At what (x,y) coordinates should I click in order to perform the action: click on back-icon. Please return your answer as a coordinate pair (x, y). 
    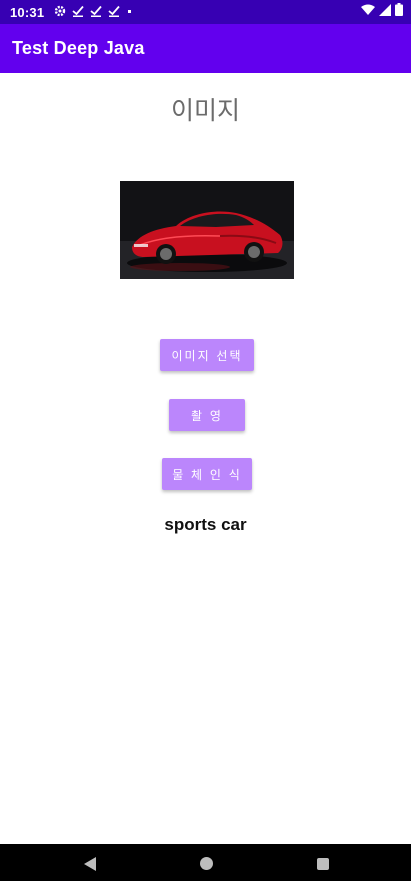
    Looking at the image, I should click on (90, 864).